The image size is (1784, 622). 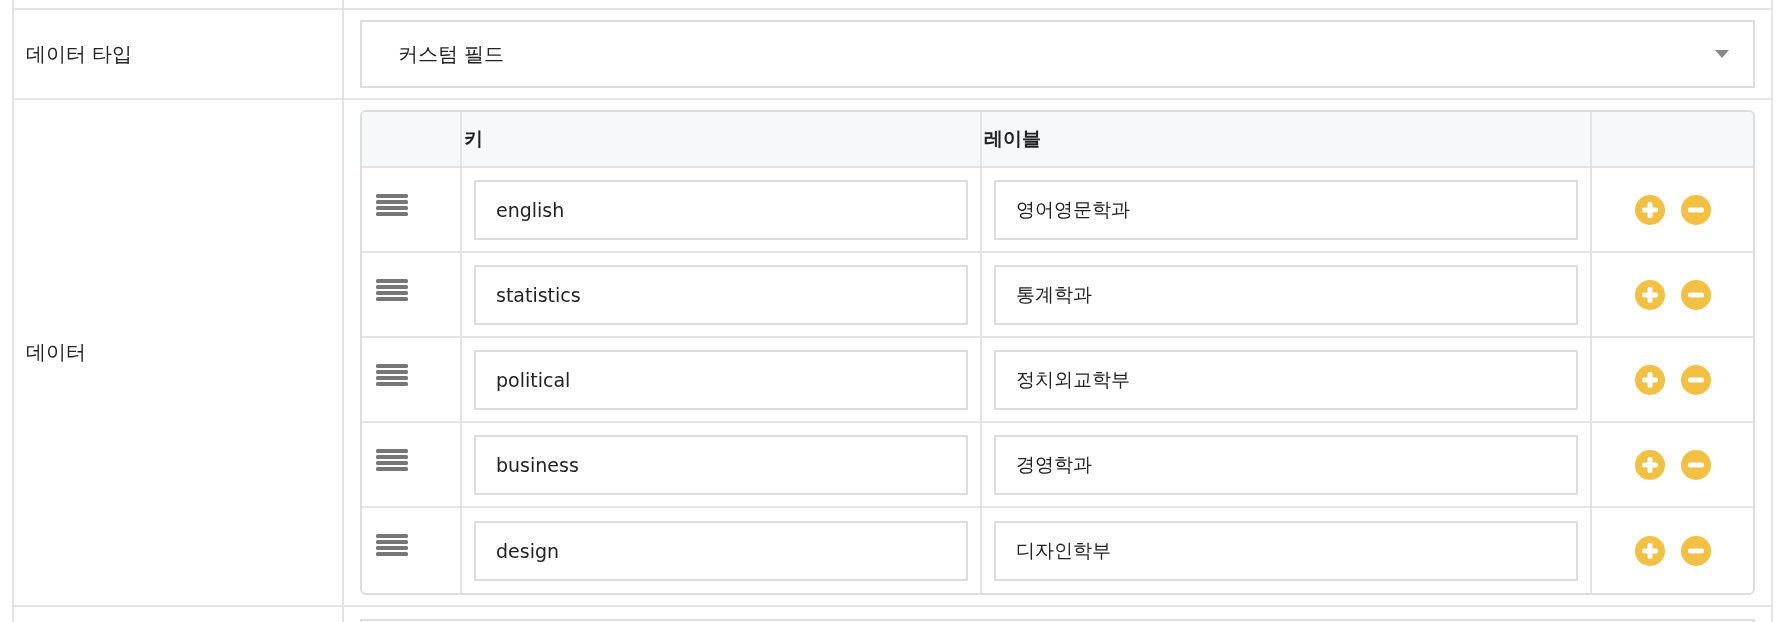 I want to click on column-header: 레이블, so click(x=1287, y=140).